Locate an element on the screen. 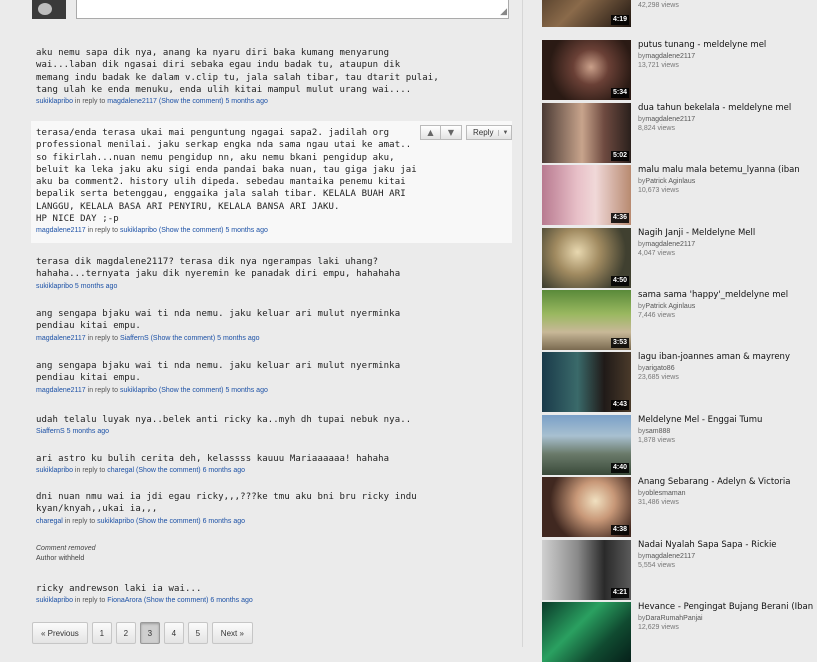 Image resolution: width=817 pixels, height=662 pixels. comment-input: ◢ is located at coordinates (292, 9).